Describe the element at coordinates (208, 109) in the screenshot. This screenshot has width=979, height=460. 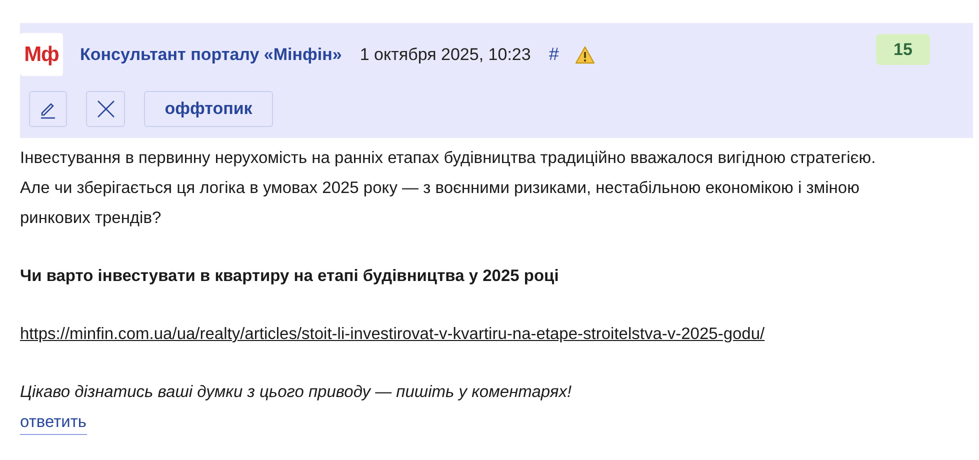
I see `offtopic-button: оффтопик` at that location.